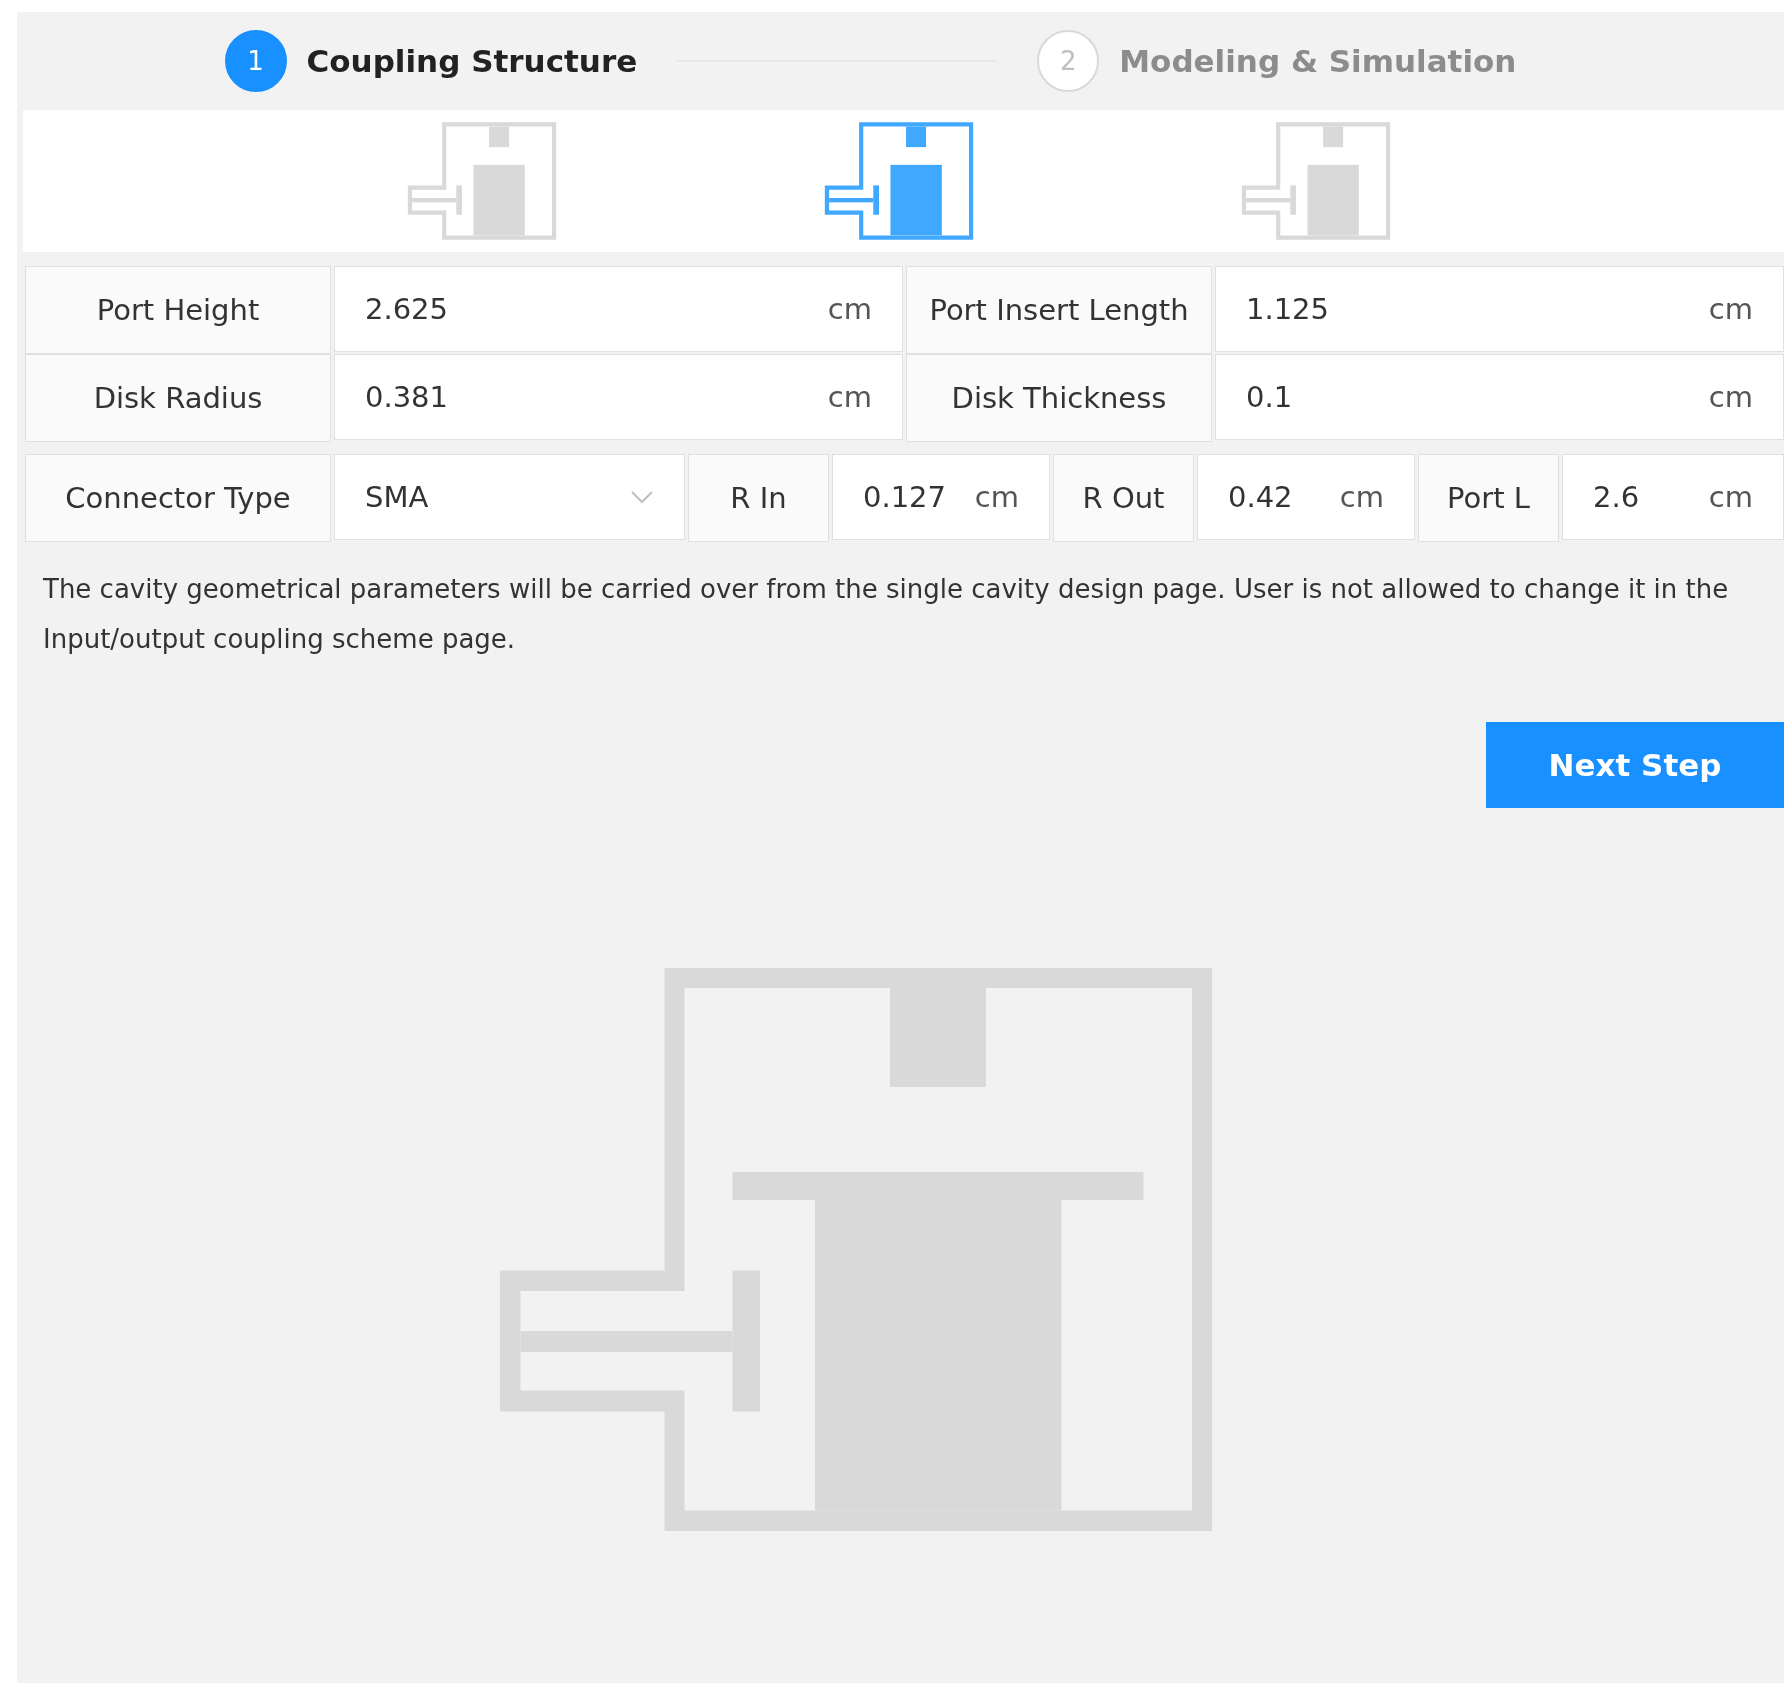 This screenshot has height=1683, width=1784. What do you see at coordinates (1499, 309) in the screenshot?
I see `value-field: 1.125 cm` at bounding box center [1499, 309].